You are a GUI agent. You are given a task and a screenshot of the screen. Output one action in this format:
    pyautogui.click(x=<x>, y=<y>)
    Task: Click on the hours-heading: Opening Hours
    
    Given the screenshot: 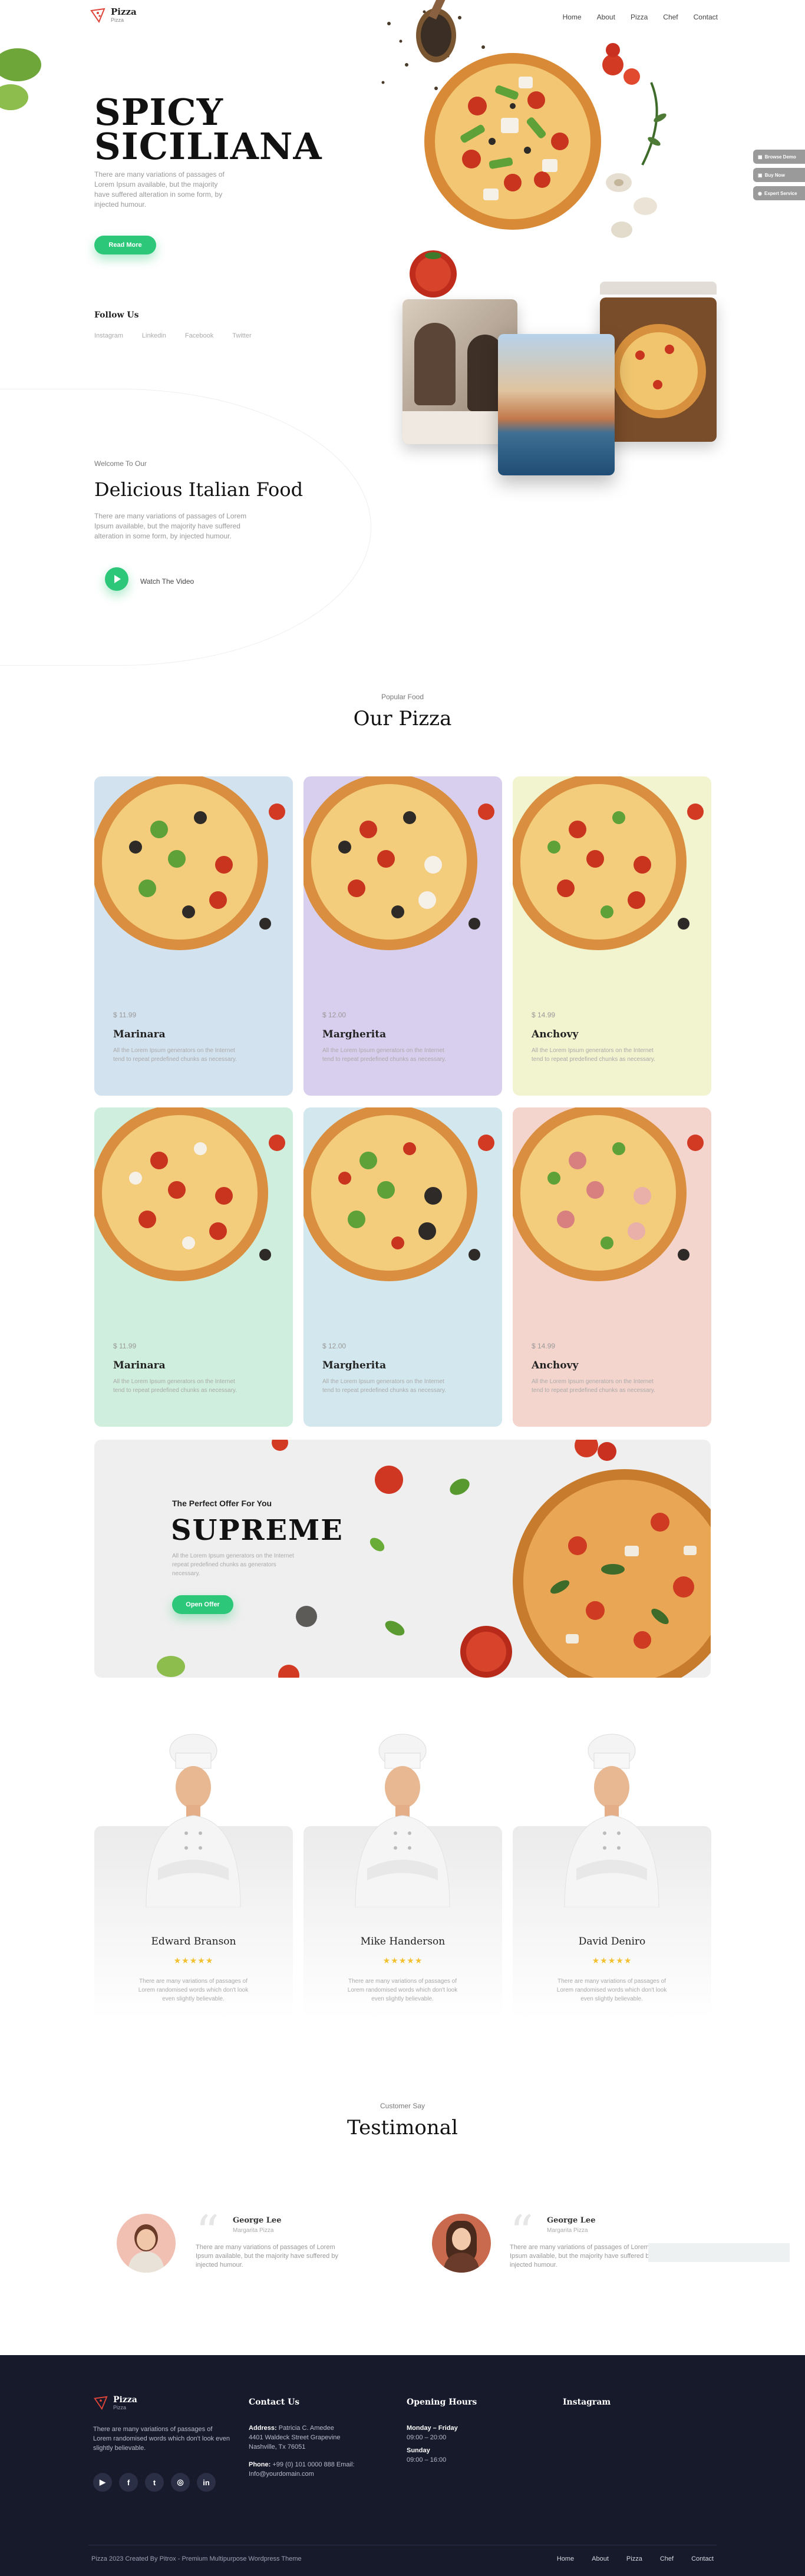 What is the action you would take?
    pyautogui.click(x=442, y=2402)
    